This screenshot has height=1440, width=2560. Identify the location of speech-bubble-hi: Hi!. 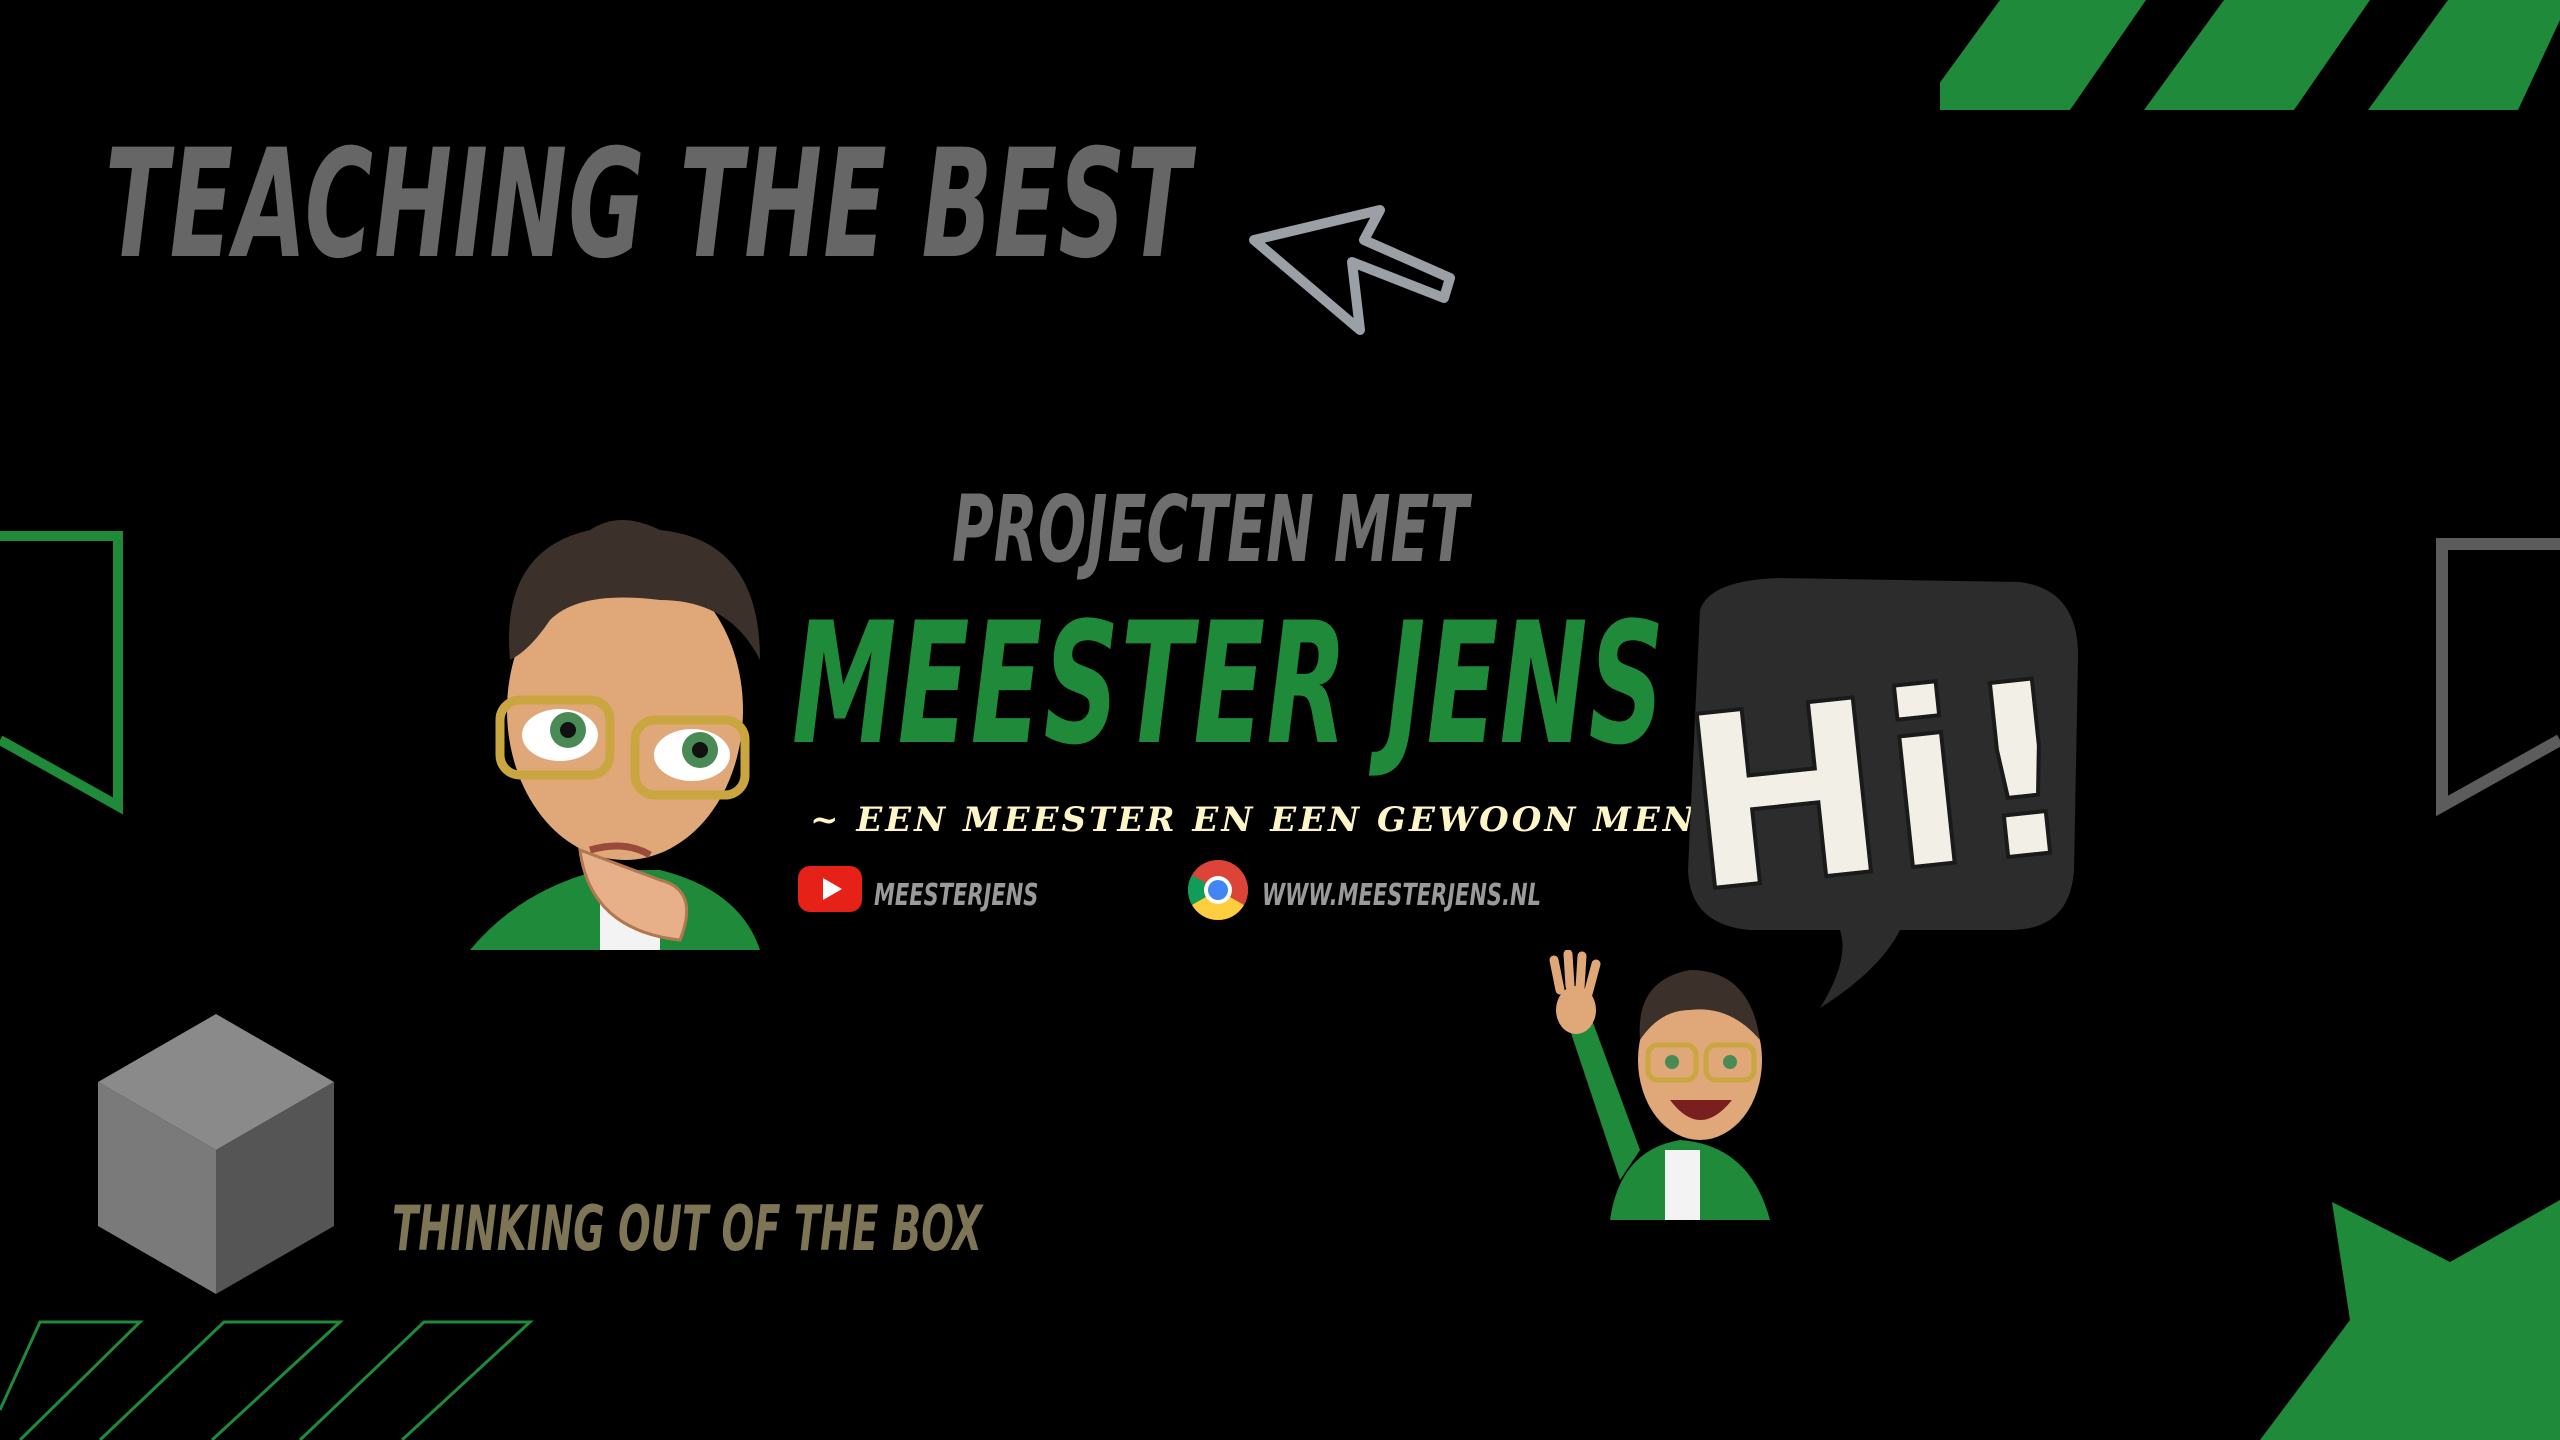
(1880, 793).